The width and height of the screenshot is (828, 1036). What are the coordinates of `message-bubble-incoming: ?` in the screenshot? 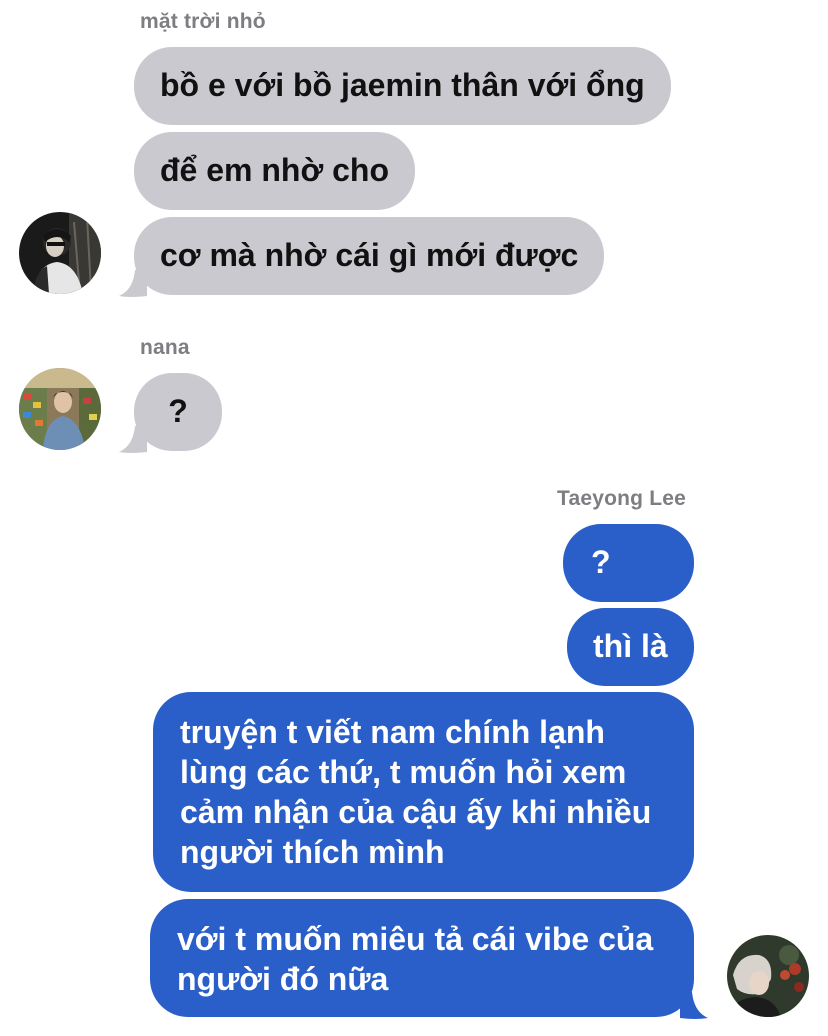 It's located at (178, 412).